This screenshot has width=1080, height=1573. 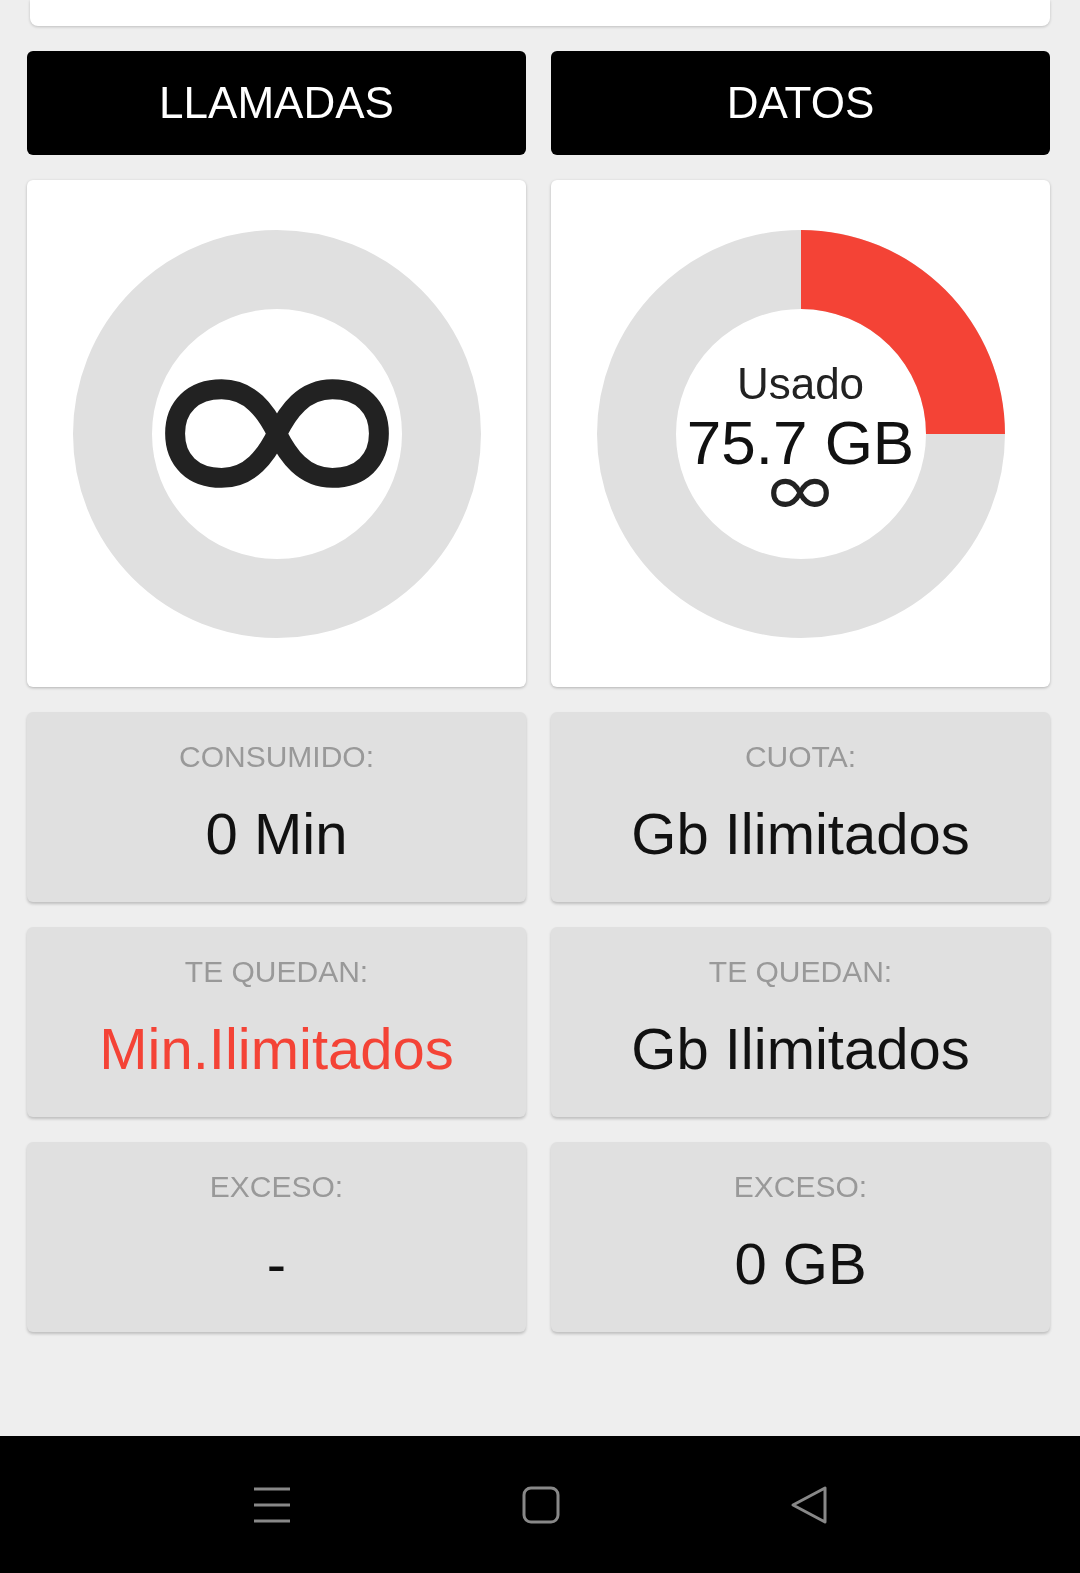 I want to click on section-header: DATOS, so click(x=800, y=103).